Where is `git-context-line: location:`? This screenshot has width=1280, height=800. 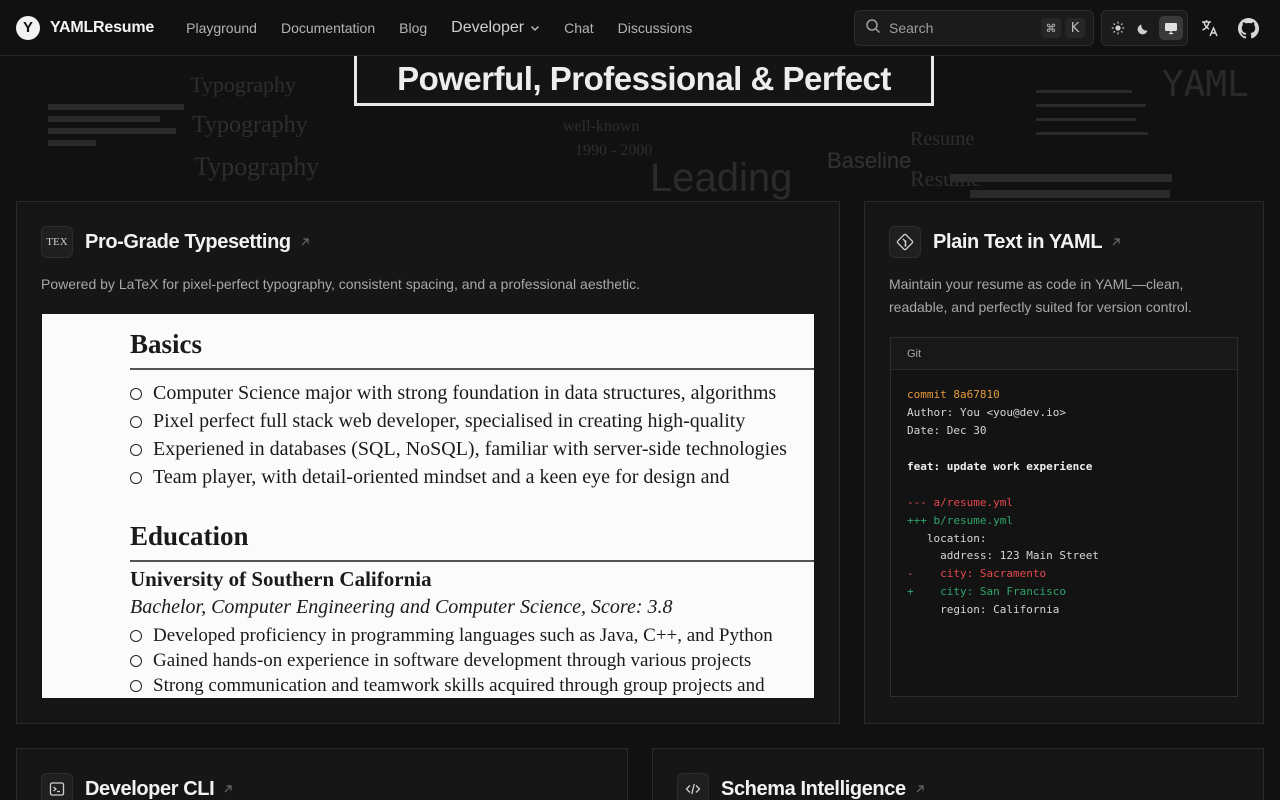
git-context-line: location: is located at coordinates (947, 538).